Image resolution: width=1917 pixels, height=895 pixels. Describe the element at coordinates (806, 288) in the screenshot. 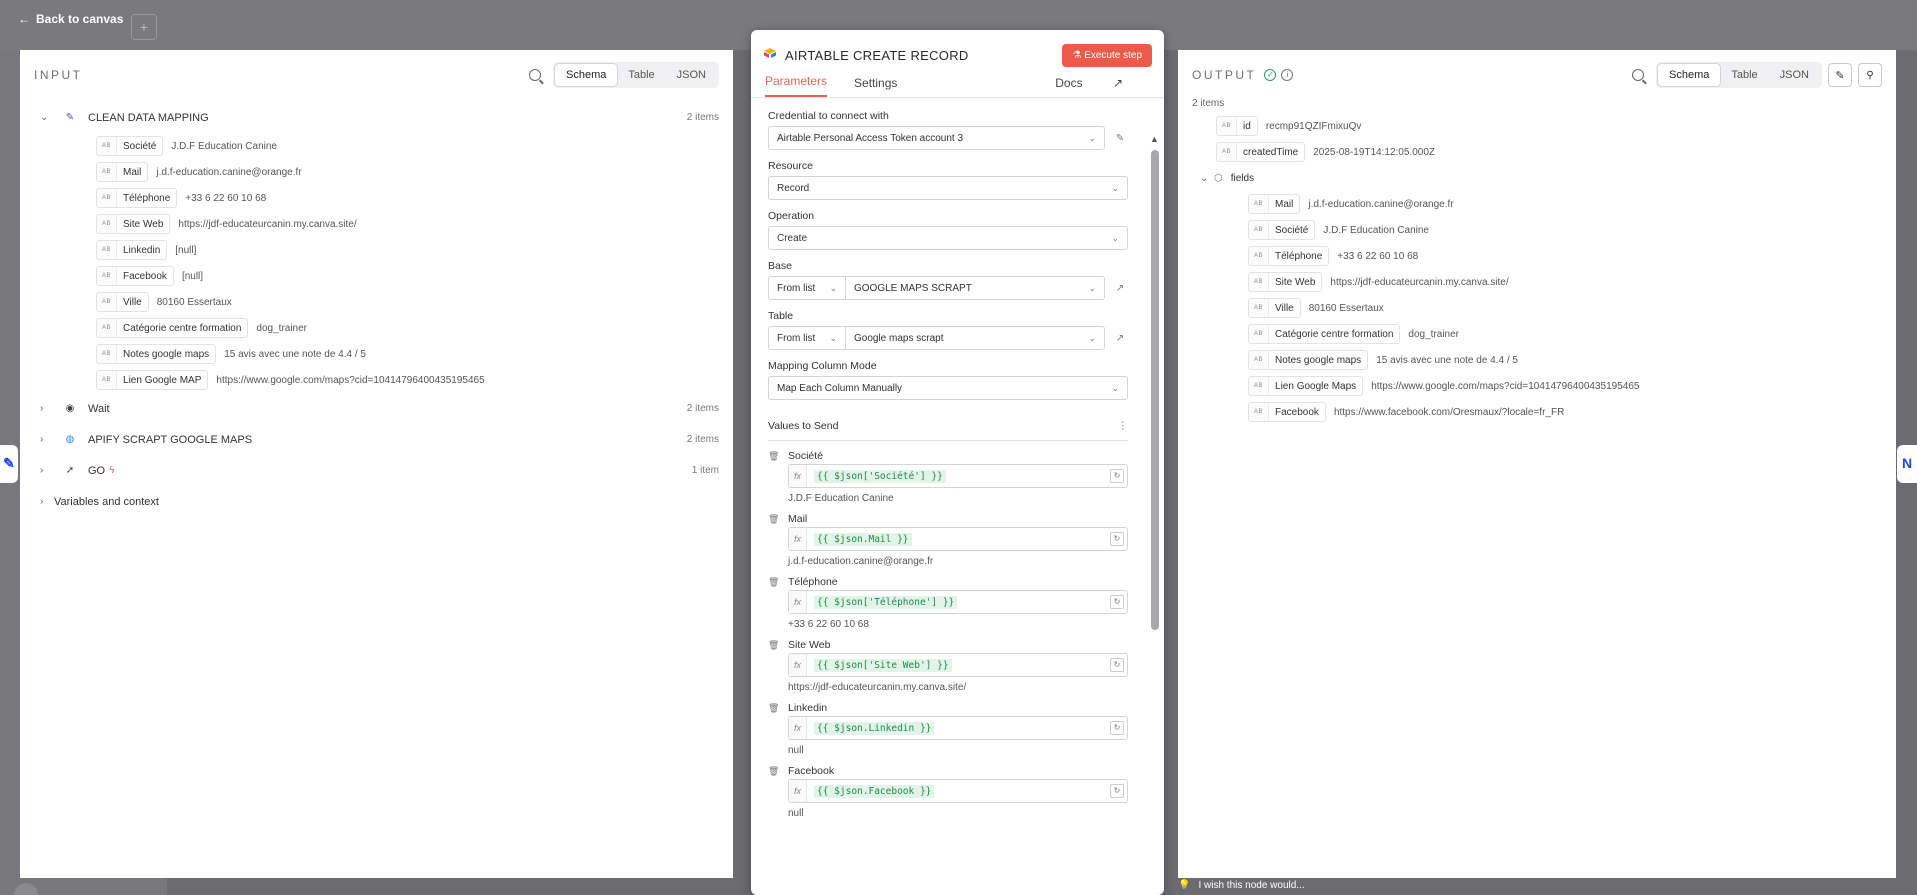

I see `base-mode-select: From list ⌄` at that location.